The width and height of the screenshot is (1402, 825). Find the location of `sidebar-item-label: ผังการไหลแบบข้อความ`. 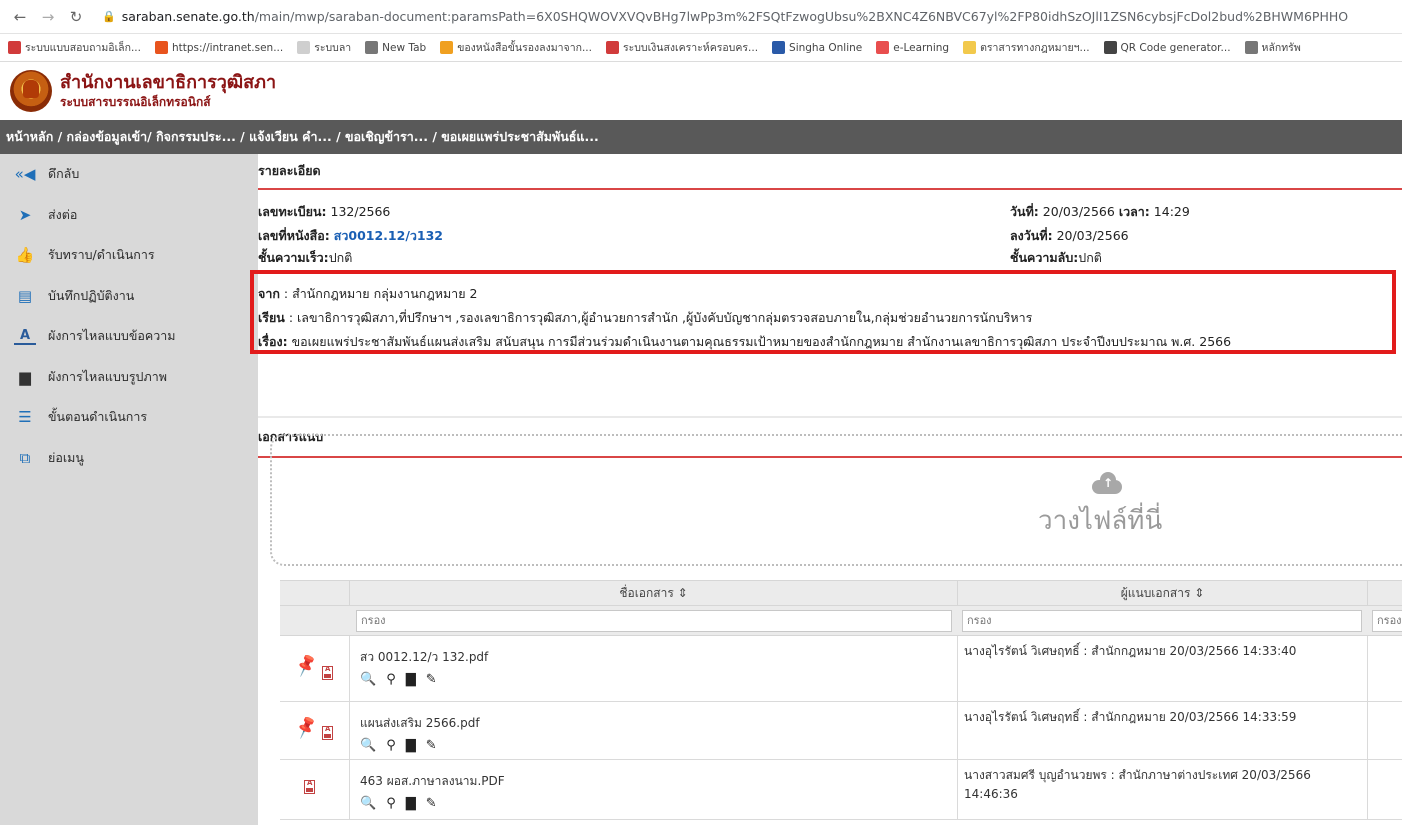

sidebar-item-label: ผังการไหลแบบข้อความ is located at coordinates (112, 336).